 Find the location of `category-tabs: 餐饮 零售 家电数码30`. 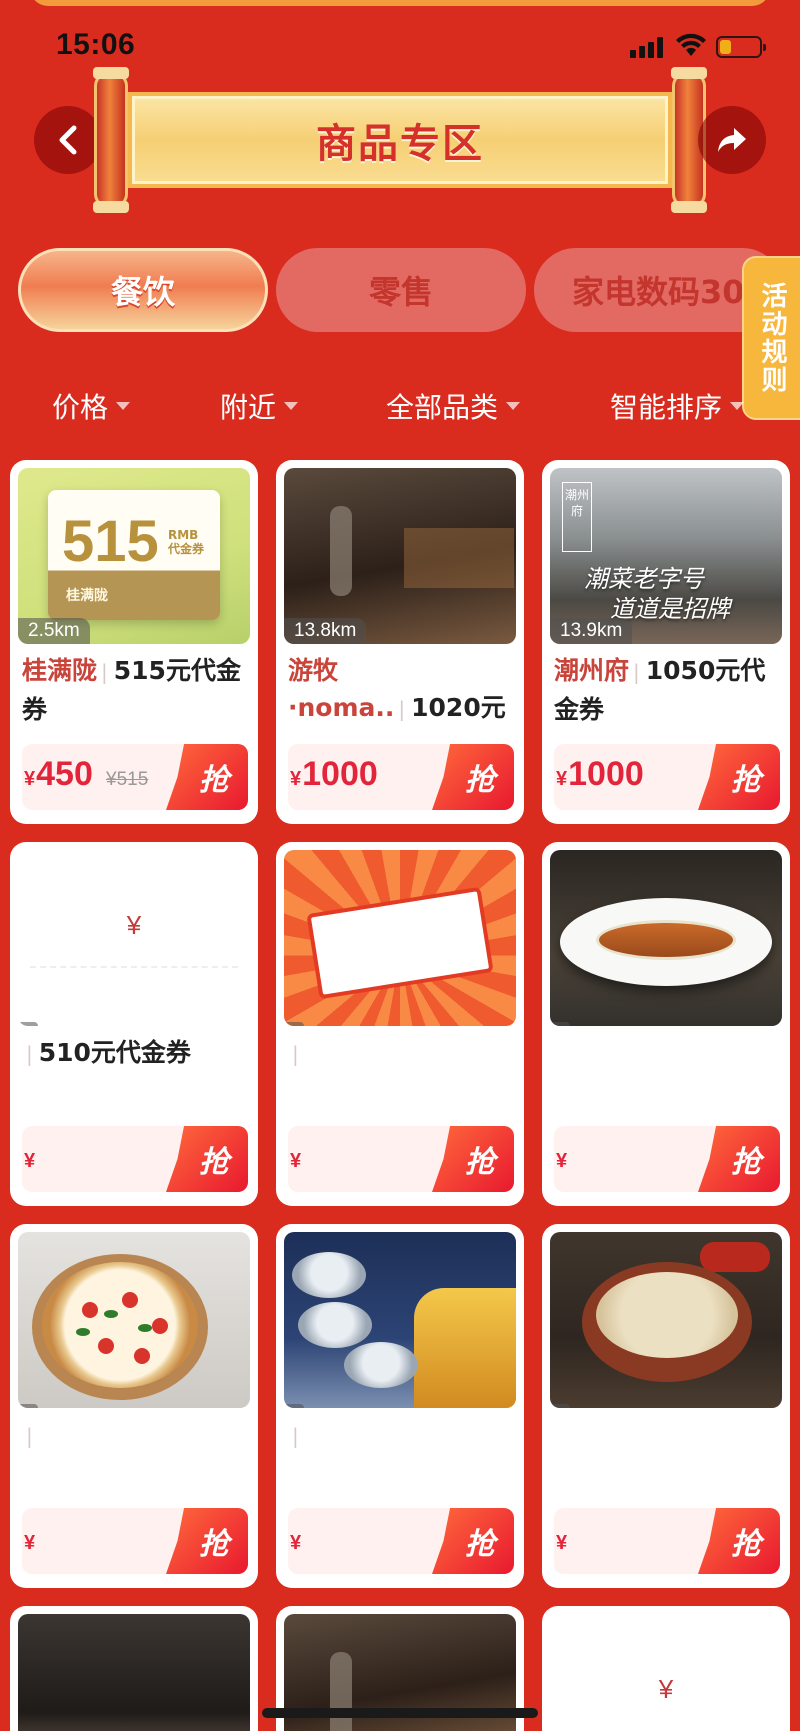

category-tabs: 餐饮 零售 家电数码30 is located at coordinates (400, 291).